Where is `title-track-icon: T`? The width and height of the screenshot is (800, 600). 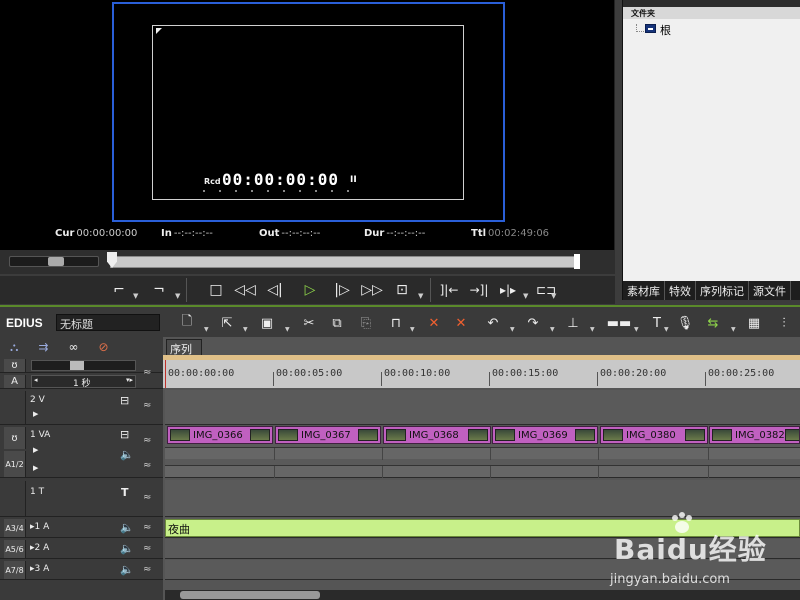 title-track-icon: T is located at coordinates (125, 492).